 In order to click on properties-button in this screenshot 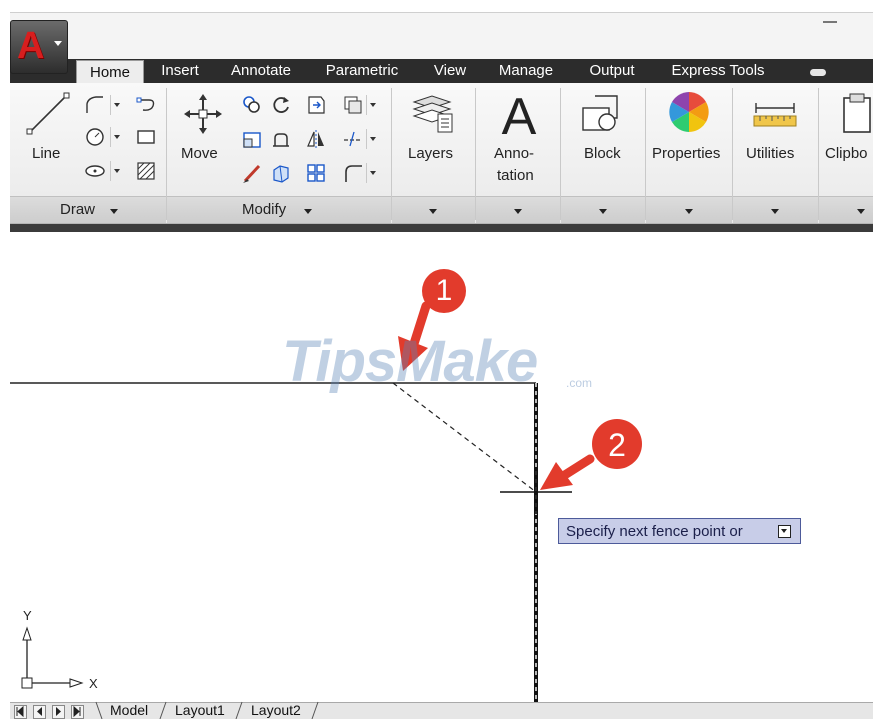, I will do `click(689, 112)`.